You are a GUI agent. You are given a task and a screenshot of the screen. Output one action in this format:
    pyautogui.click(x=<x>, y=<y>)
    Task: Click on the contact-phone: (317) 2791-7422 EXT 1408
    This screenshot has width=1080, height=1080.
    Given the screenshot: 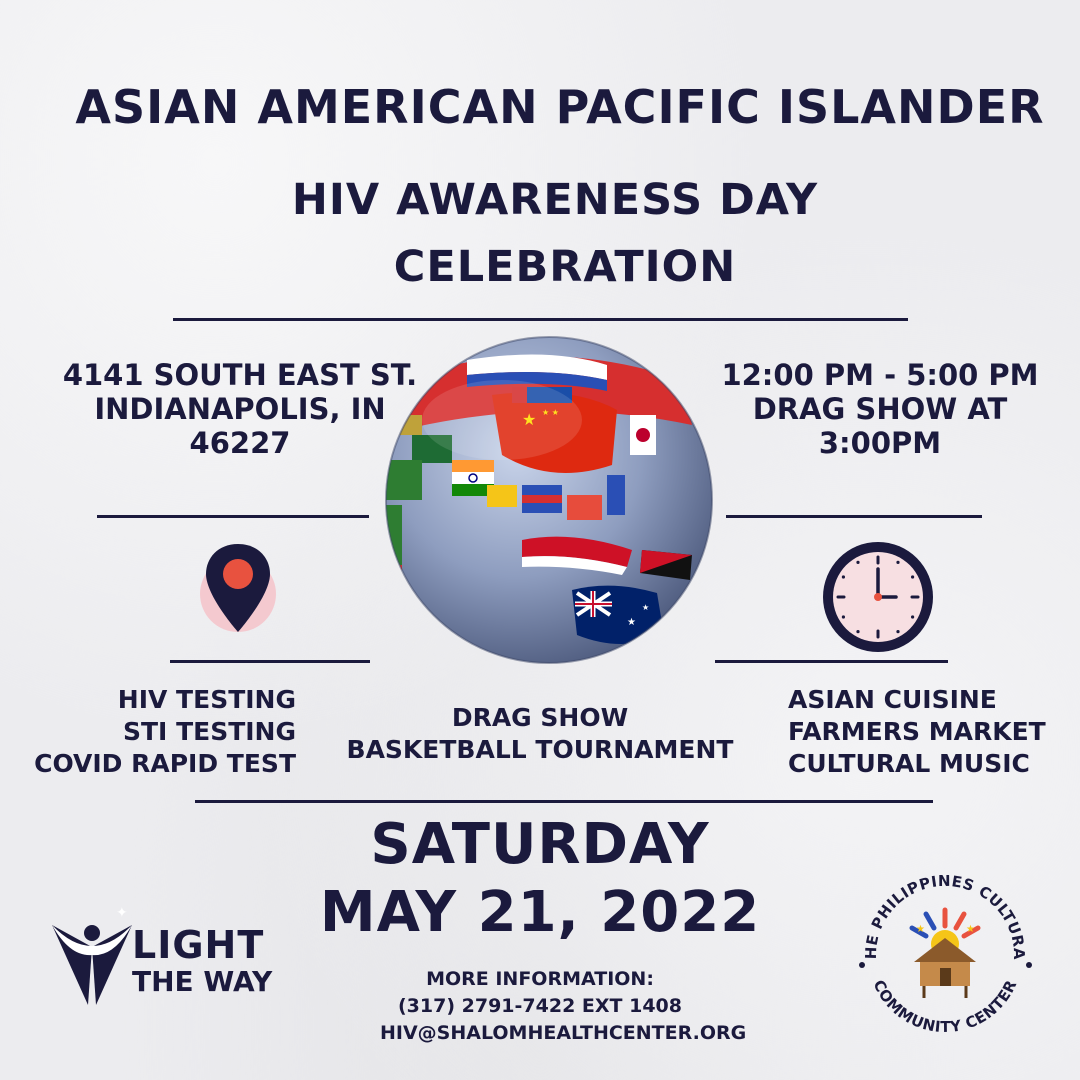 What is the action you would take?
    pyautogui.click(x=540, y=1006)
    